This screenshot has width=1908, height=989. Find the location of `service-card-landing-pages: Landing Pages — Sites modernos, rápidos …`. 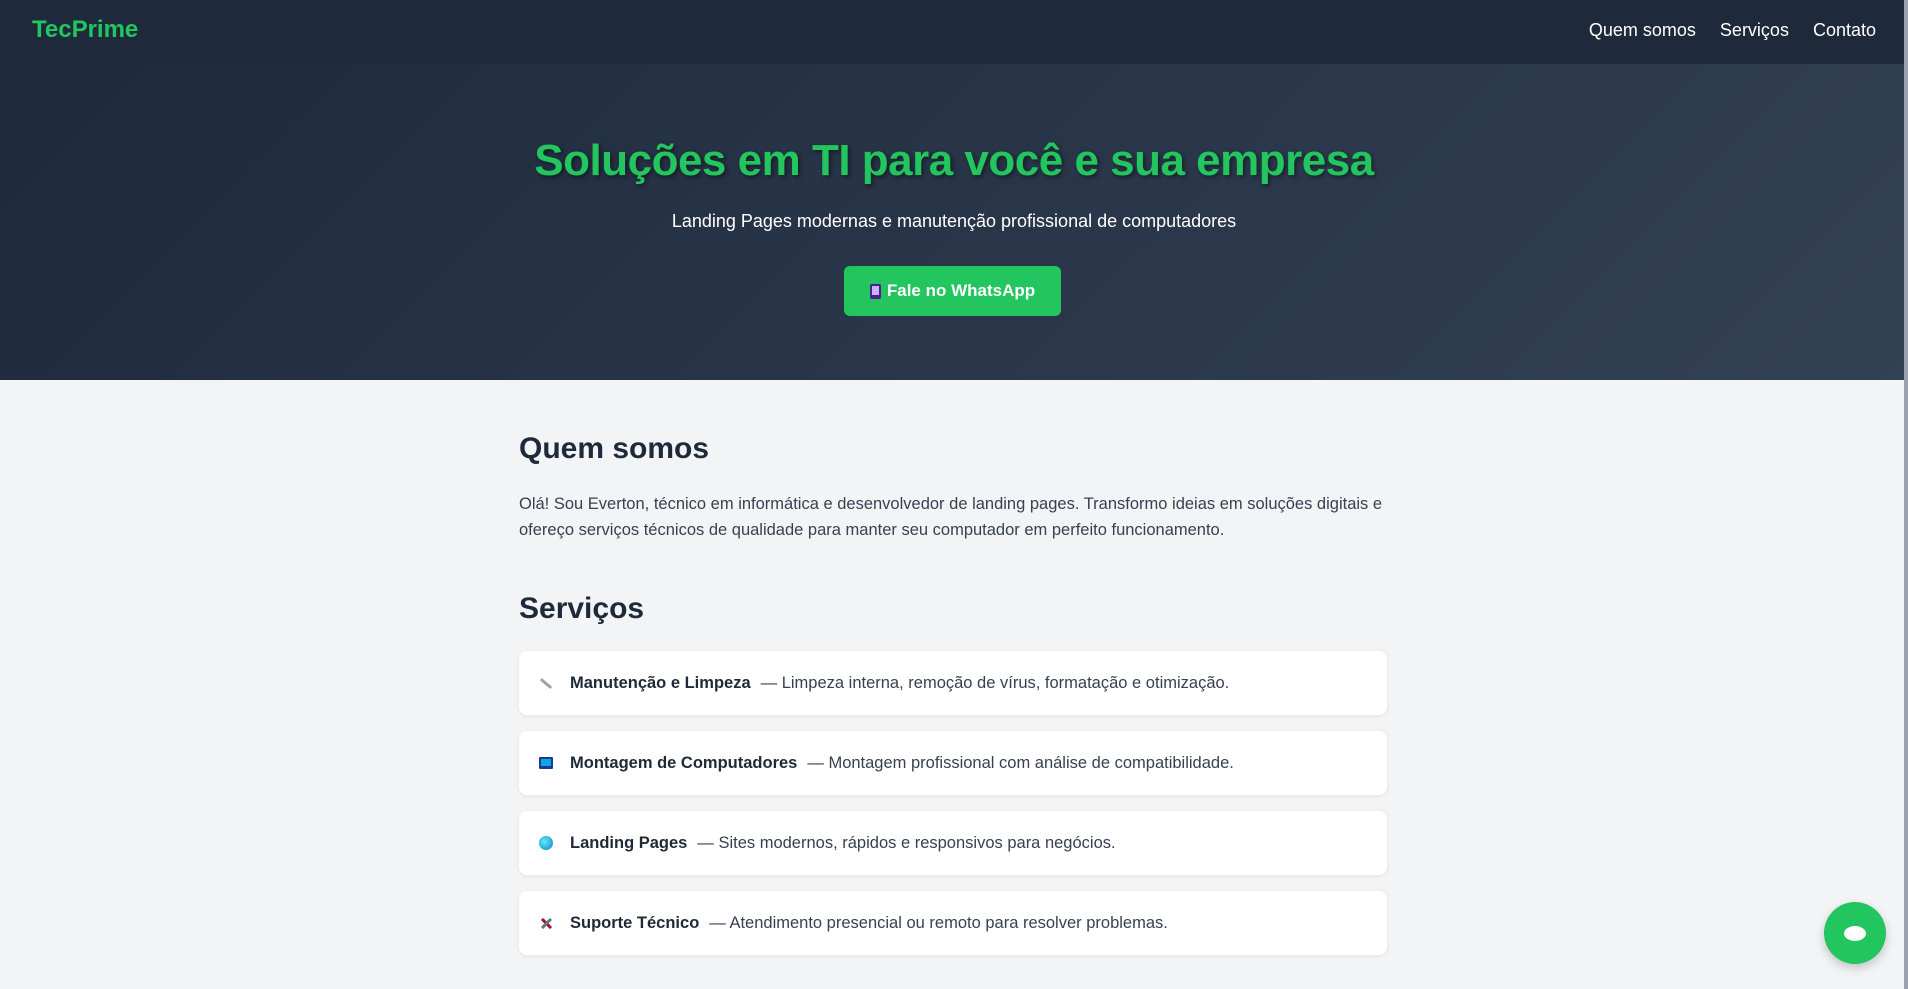

service-card-landing-pages: Landing Pages — Sites modernos, rápidos … is located at coordinates (953, 843).